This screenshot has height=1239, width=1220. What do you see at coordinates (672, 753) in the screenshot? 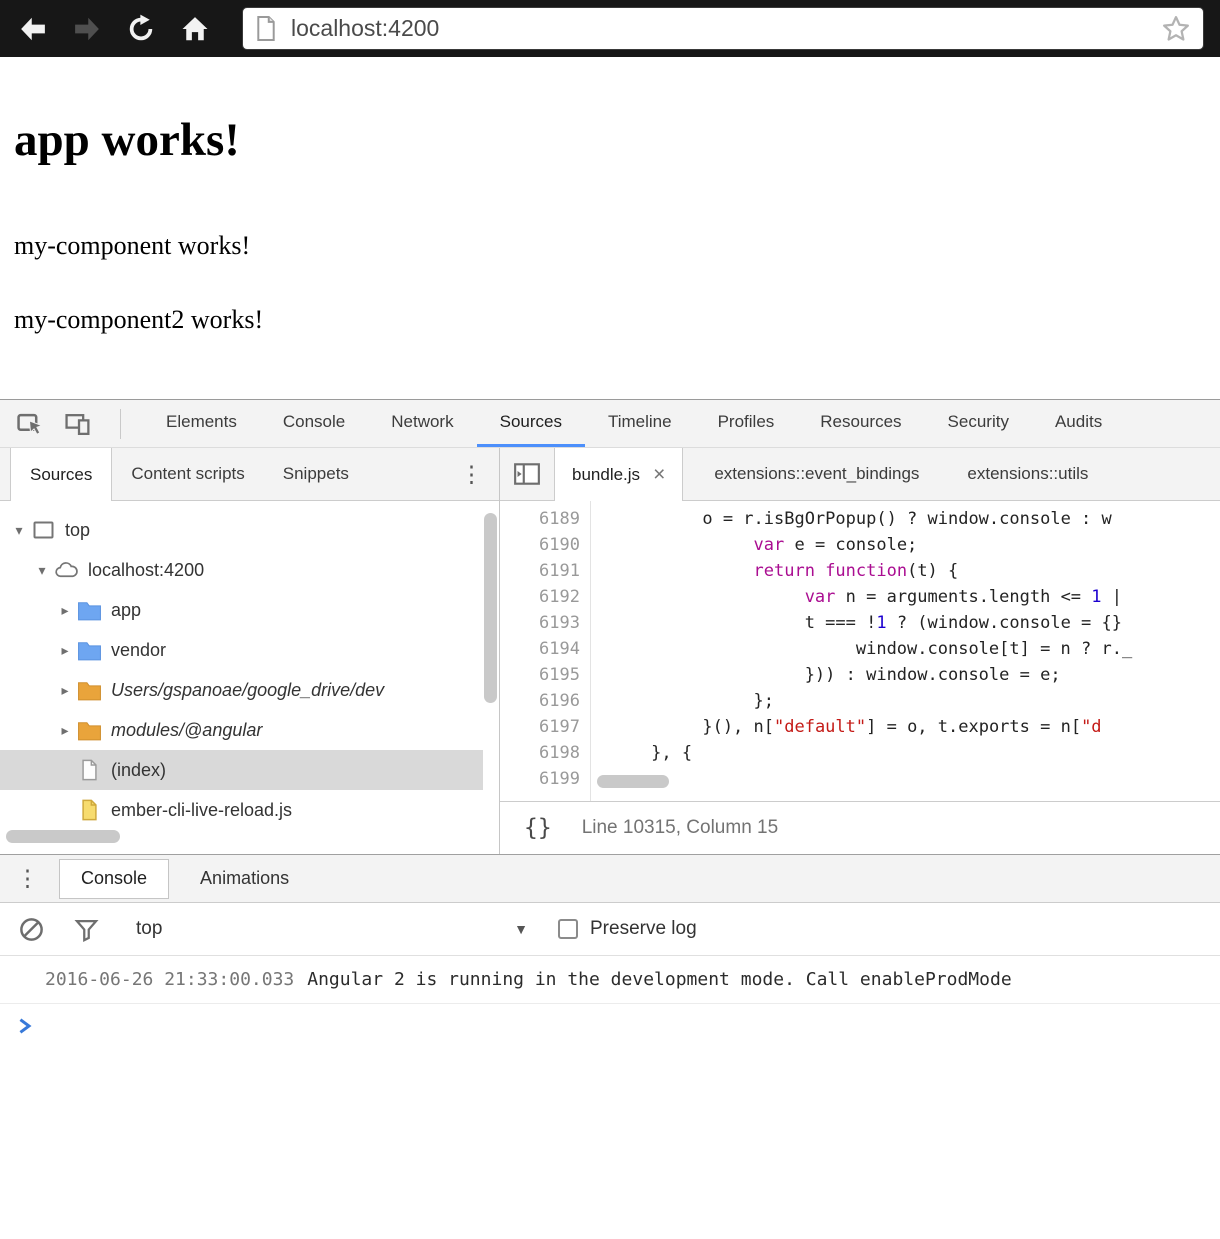
I see `code-line: }, {` at bounding box center [672, 753].